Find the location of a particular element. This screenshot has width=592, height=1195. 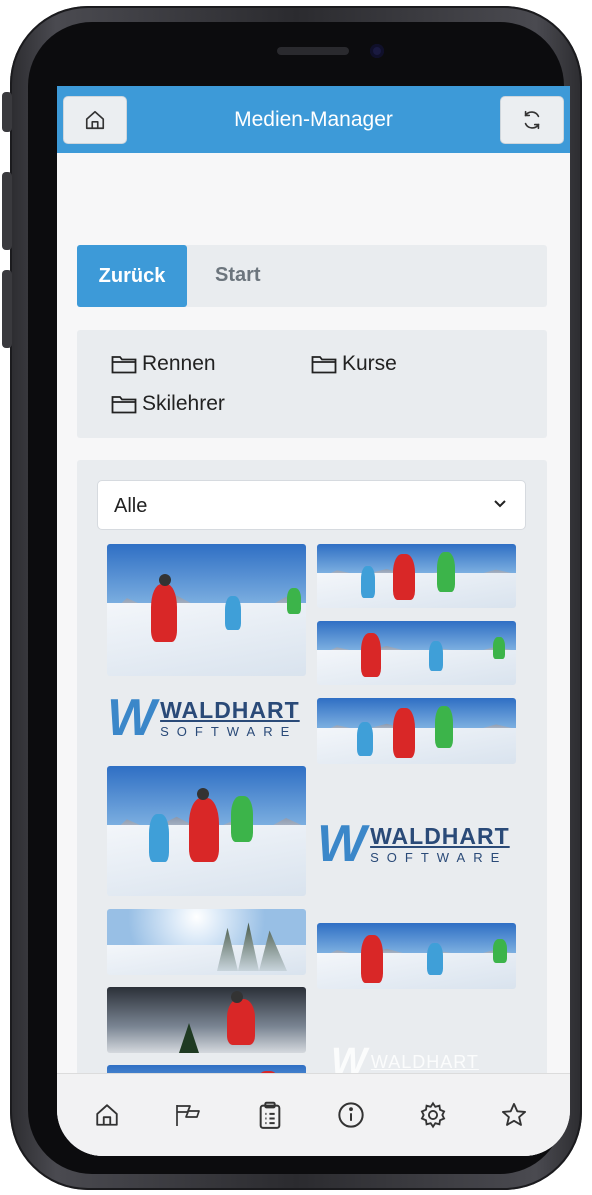

gear-icon is located at coordinates (433, 1115).